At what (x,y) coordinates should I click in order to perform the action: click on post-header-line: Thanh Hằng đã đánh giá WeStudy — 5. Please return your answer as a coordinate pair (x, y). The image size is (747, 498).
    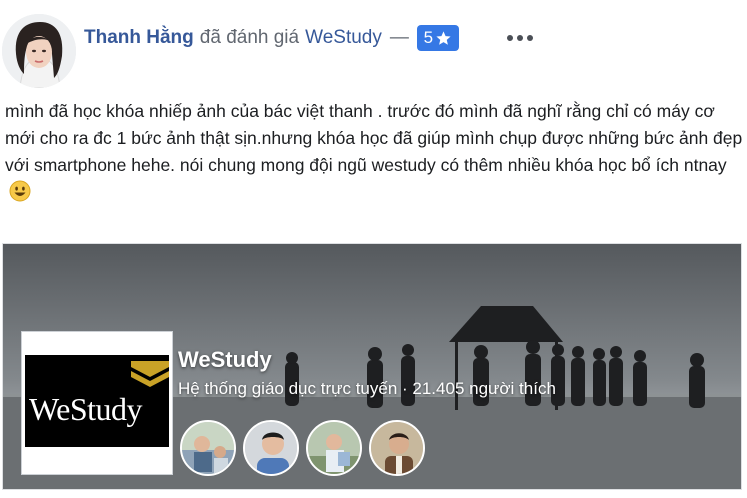
    Looking at the image, I should click on (271, 38).